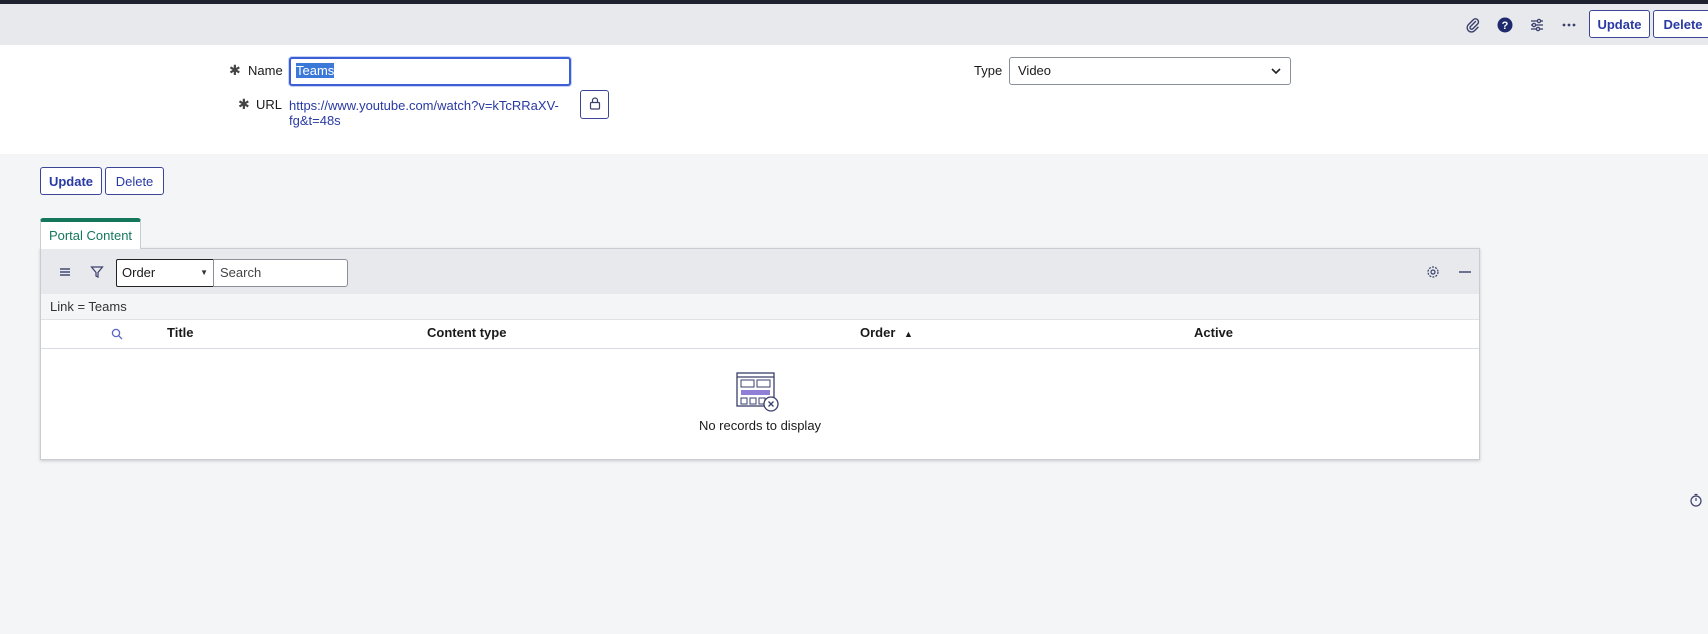  Describe the element at coordinates (1697, 501) in the screenshot. I see `timer-icon` at that location.